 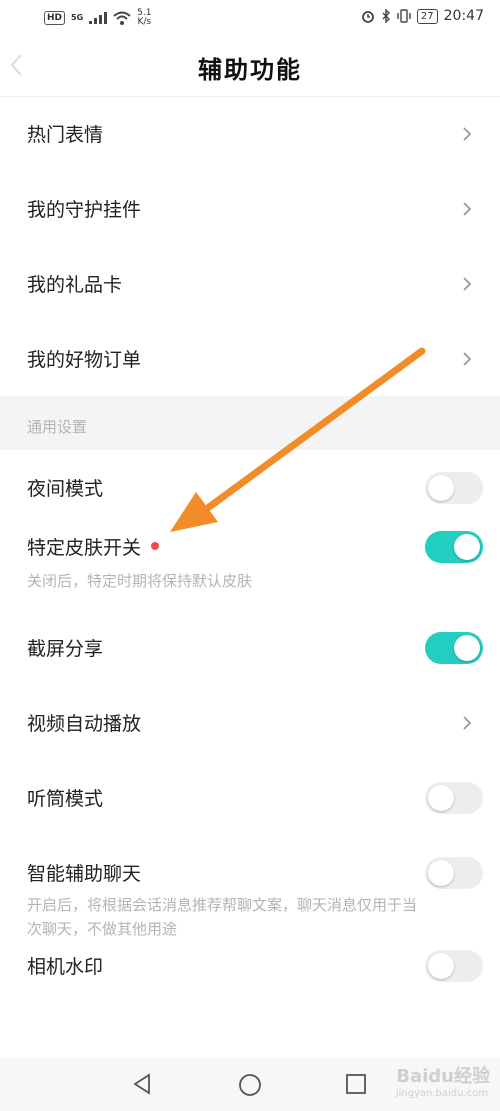 What do you see at coordinates (250, 790) in the screenshot?
I see `row-earpiece-mode: 听筒模式` at bounding box center [250, 790].